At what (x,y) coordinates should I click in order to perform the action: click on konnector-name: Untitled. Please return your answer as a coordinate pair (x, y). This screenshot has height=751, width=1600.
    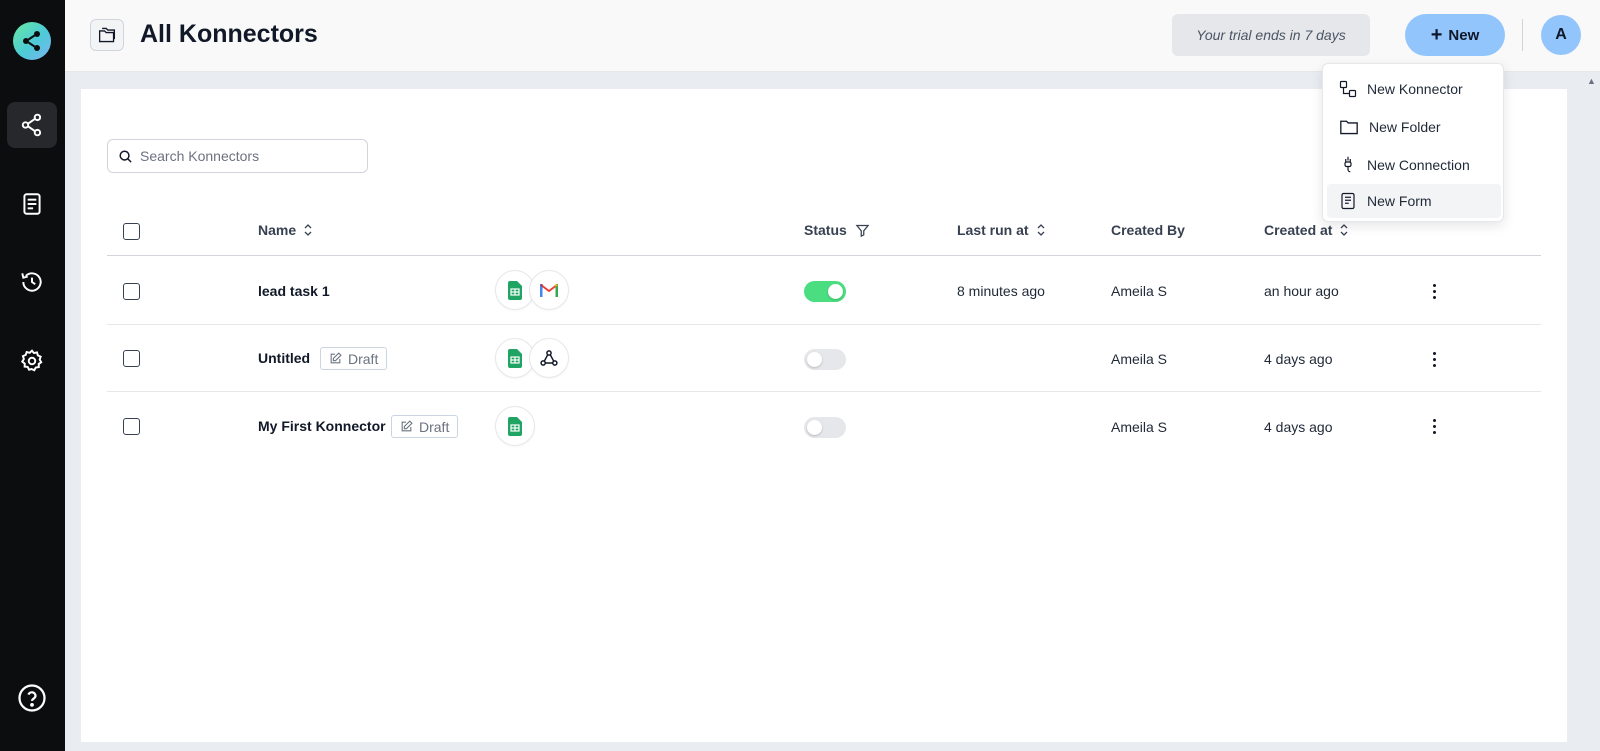
    Looking at the image, I should click on (284, 358).